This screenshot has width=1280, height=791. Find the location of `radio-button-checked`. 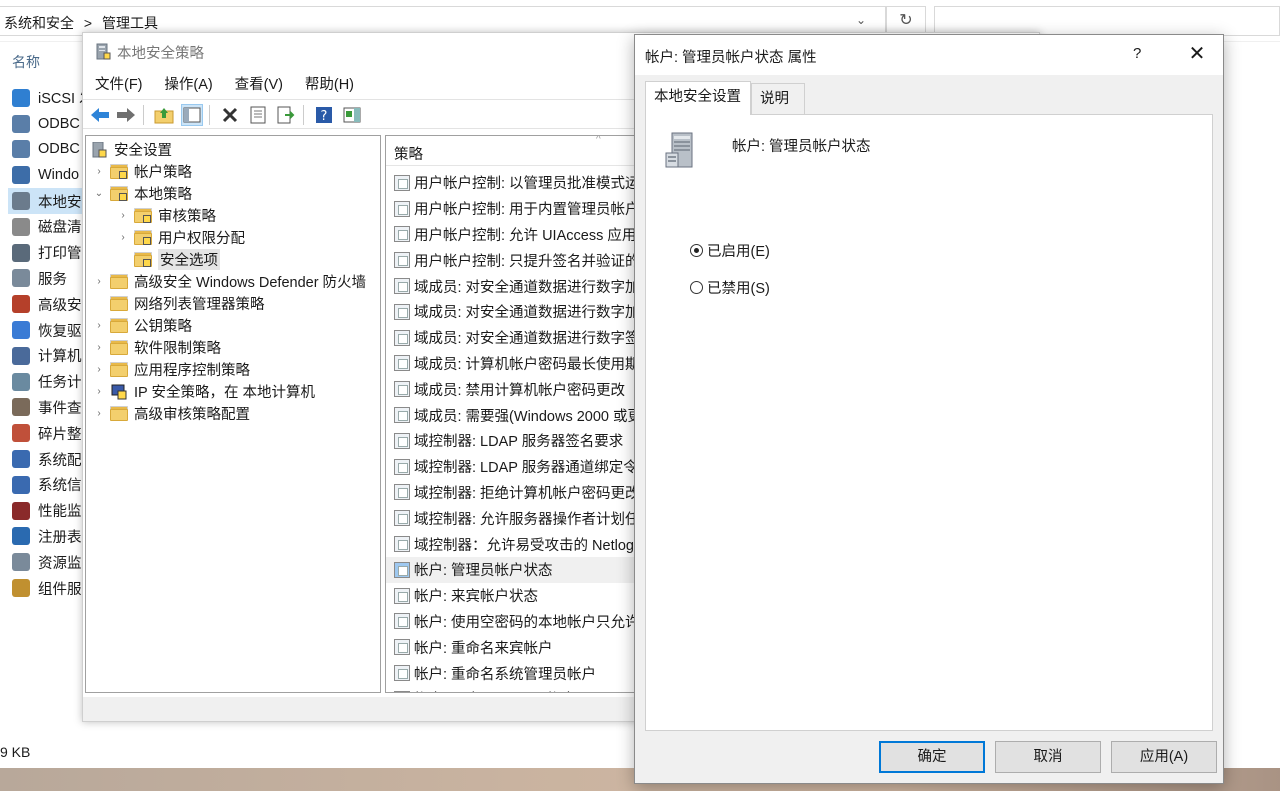

radio-button-checked is located at coordinates (696, 250).